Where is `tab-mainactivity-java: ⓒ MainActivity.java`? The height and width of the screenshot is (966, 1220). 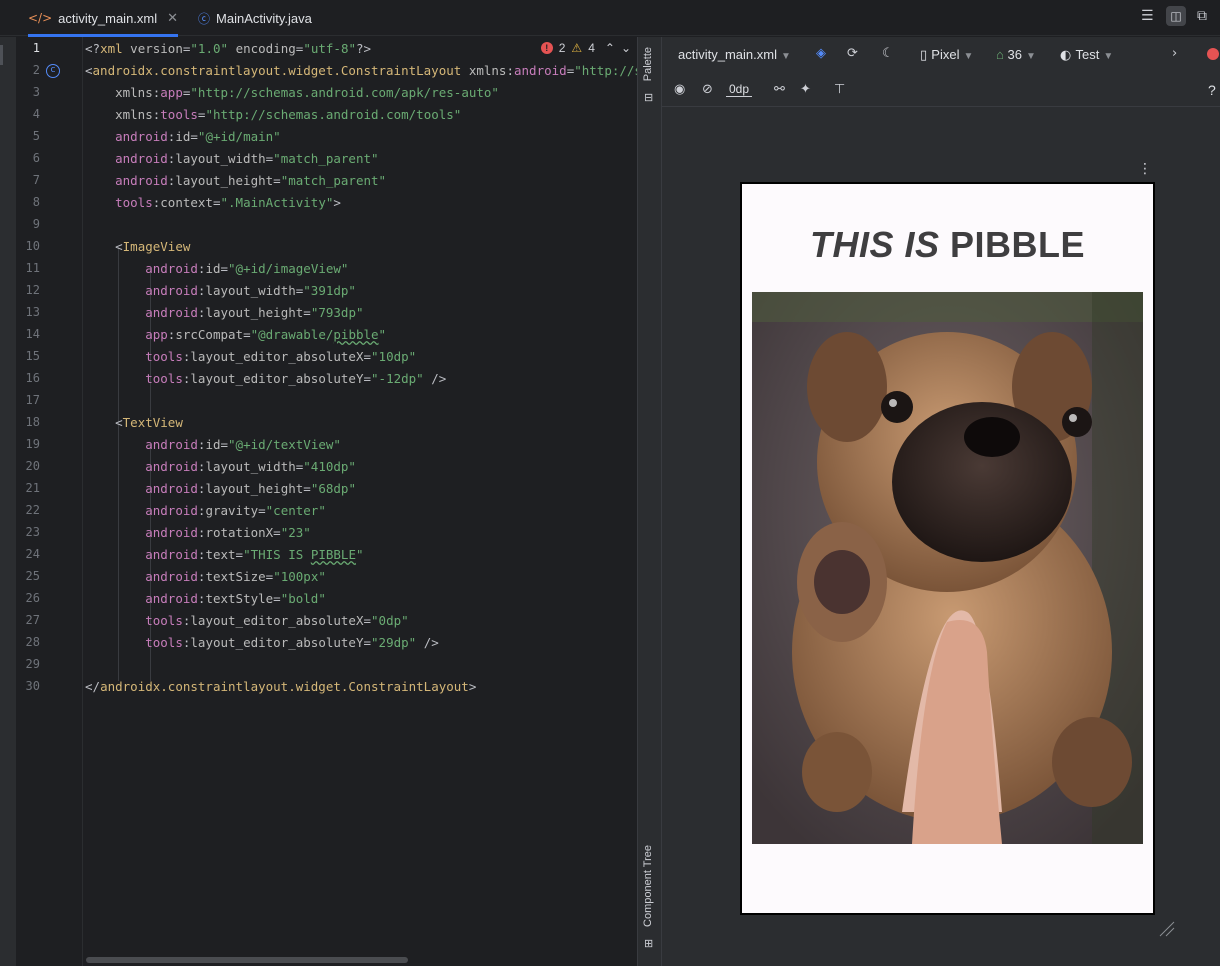
tab-mainactivity-java: ⓒ MainActivity.java is located at coordinates (255, 18).